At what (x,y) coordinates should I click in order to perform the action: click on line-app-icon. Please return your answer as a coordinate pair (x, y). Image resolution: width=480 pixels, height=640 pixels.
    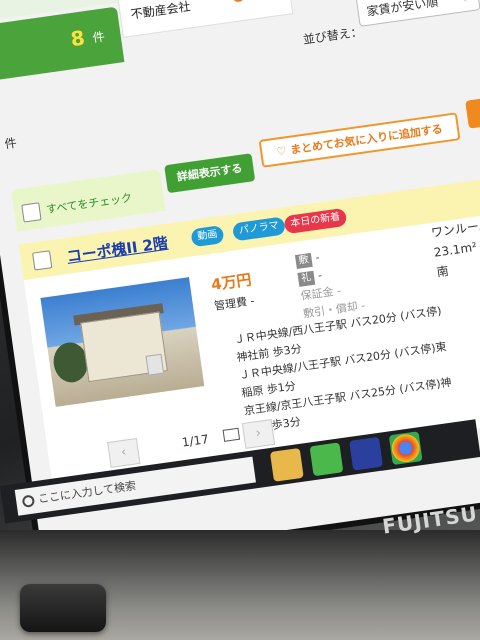
    Looking at the image, I should click on (326, 459).